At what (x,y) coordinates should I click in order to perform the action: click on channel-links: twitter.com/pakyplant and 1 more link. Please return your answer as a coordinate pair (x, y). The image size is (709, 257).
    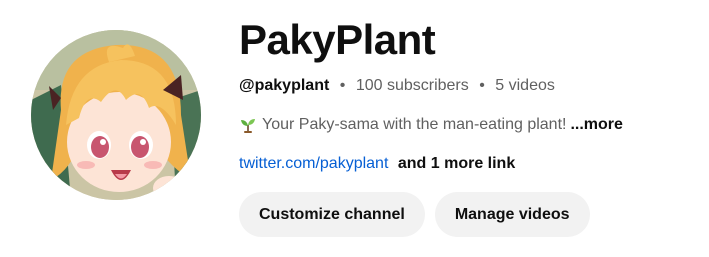
    Looking at the image, I should click on (469, 164).